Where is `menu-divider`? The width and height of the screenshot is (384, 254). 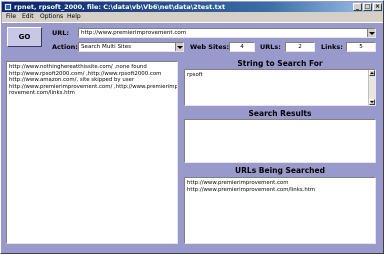
menu-divider is located at coordinates (192, 22).